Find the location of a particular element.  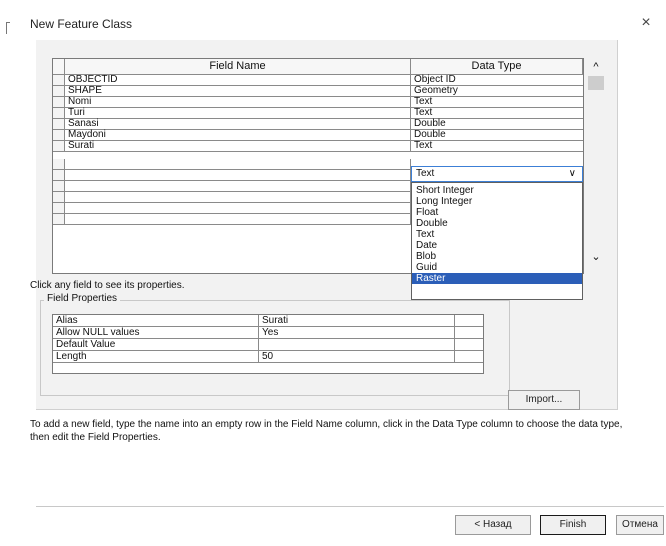

grid-header: Field Name Data Type is located at coordinates (318, 67).